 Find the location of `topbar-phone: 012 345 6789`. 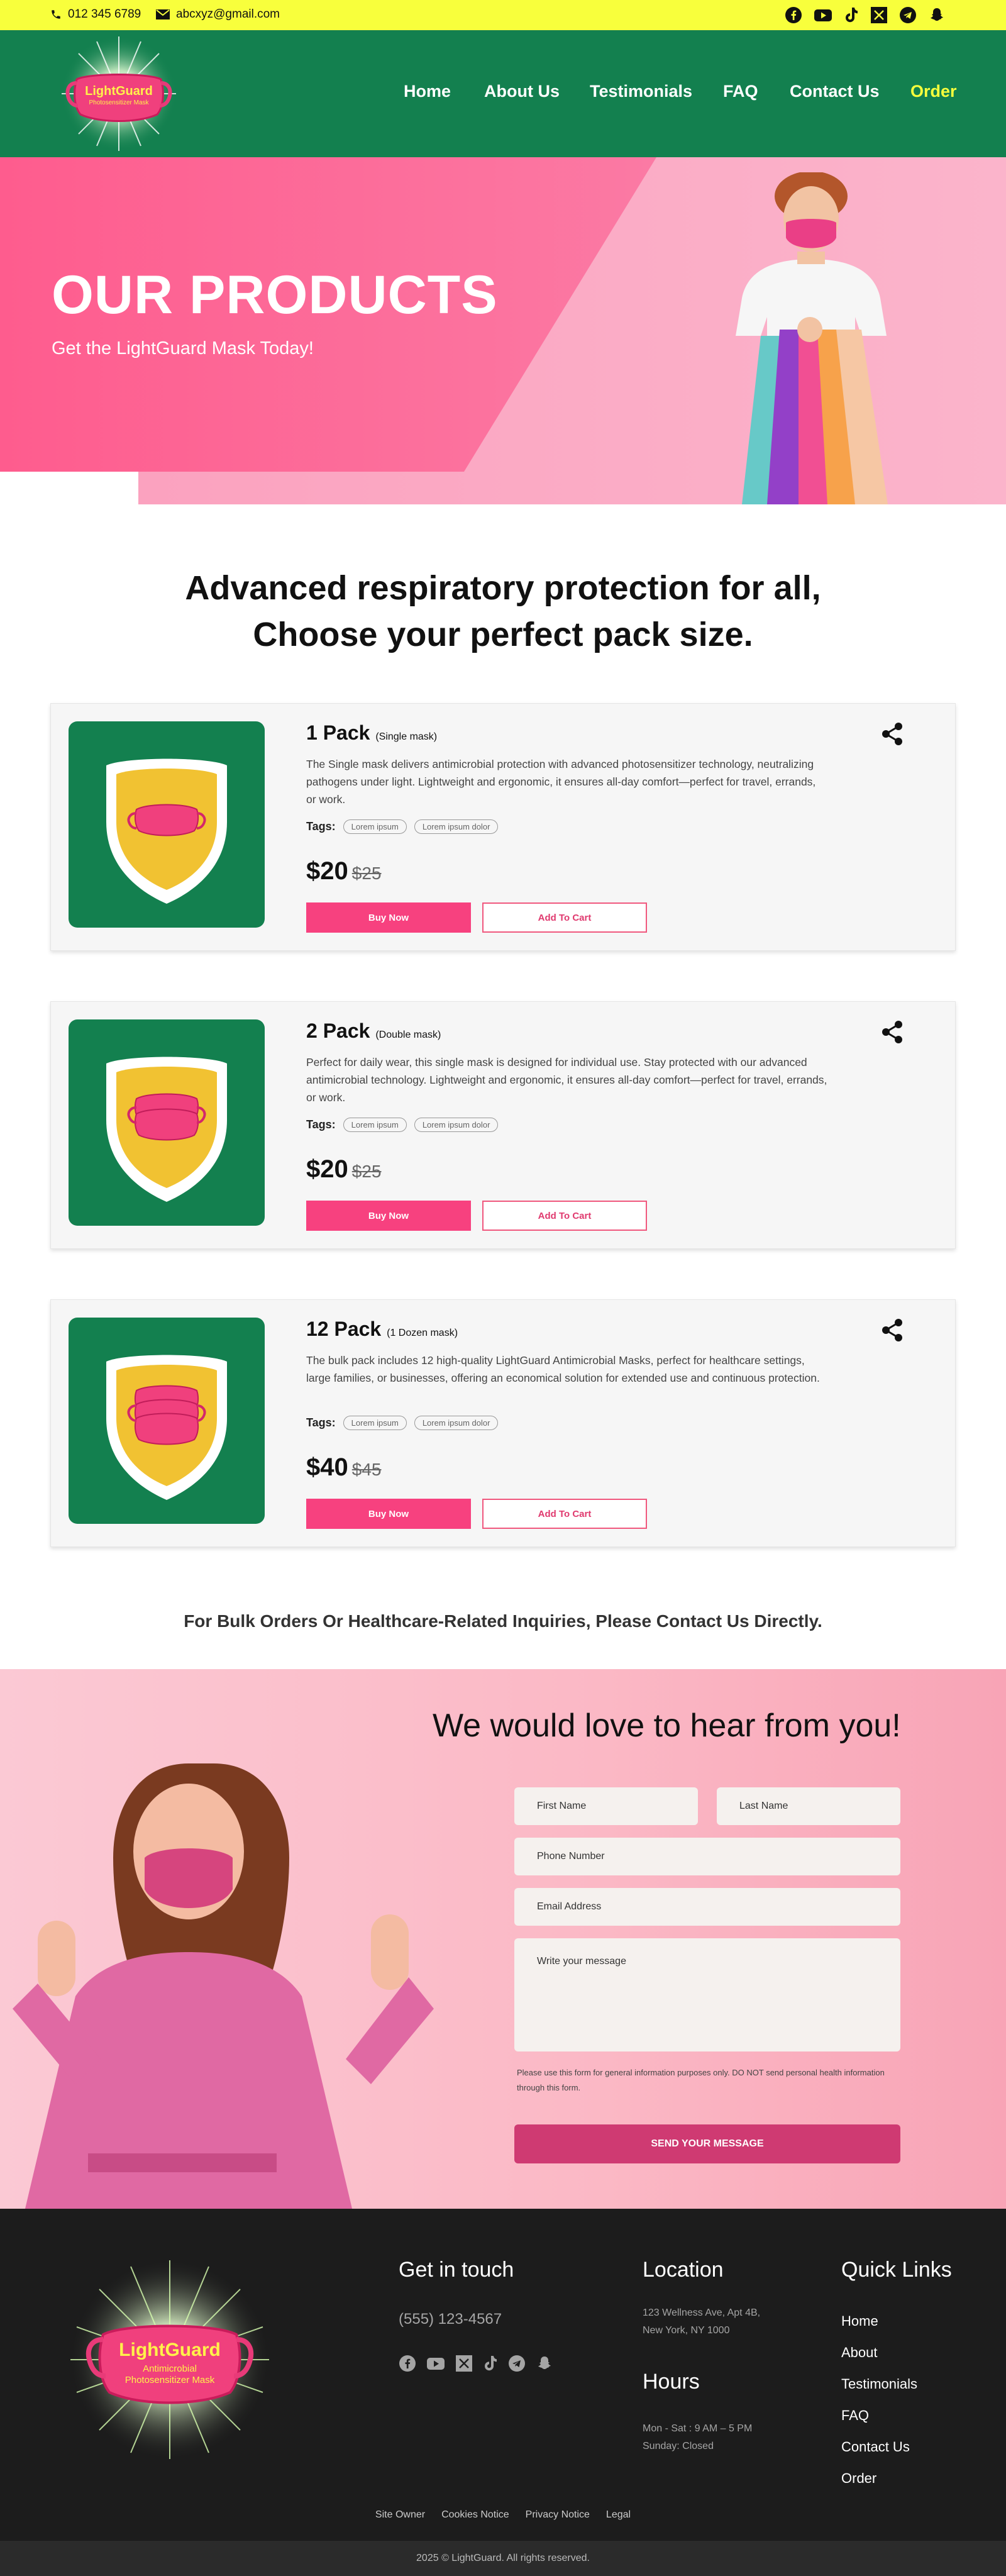

topbar-phone: 012 345 6789 is located at coordinates (95, 14).